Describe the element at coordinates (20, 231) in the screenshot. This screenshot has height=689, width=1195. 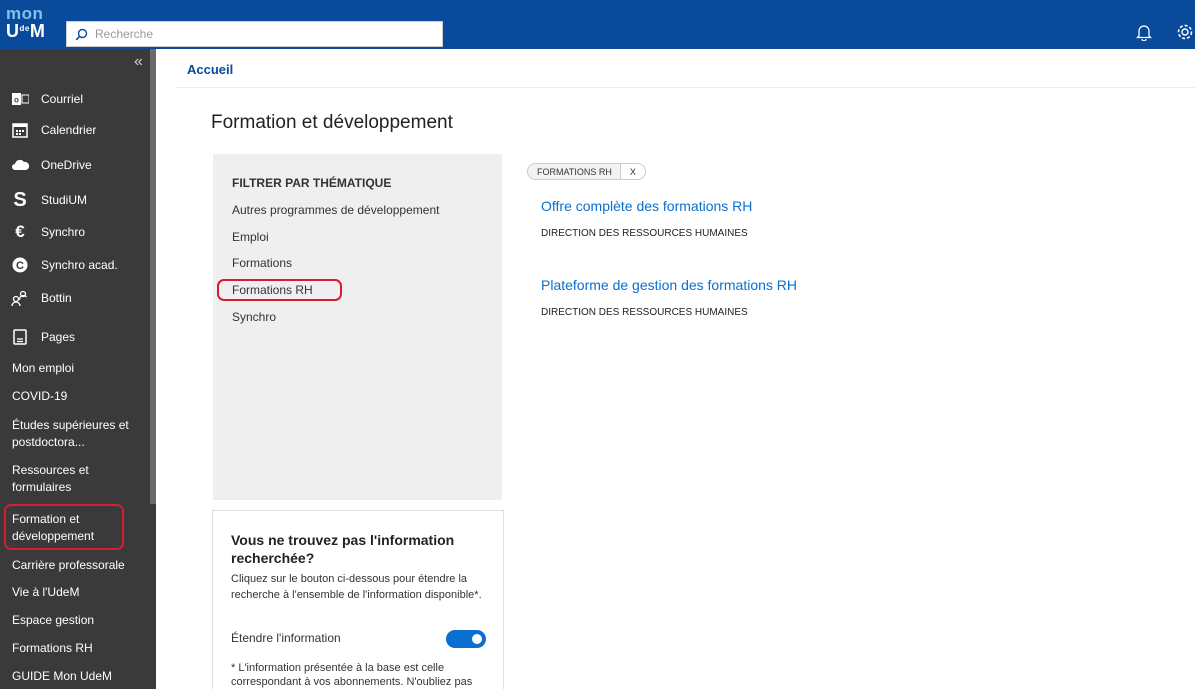
I see `synchro-icon: €` at that location.